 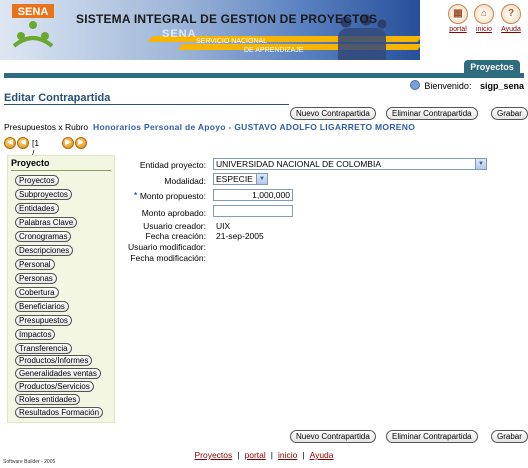 What do you see at coordinates (227, 19) in the screenshot?
I see `app-title: SISTEMA INTEGRAL DE GESTION DE PROYECTOS` at bounding box center [227, 19].